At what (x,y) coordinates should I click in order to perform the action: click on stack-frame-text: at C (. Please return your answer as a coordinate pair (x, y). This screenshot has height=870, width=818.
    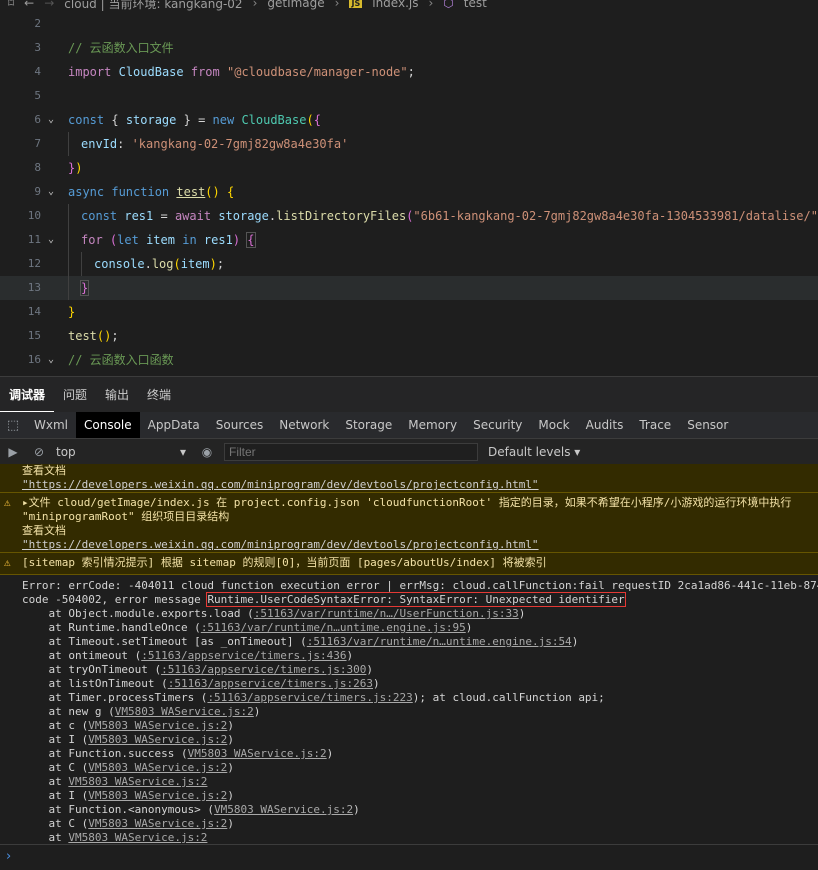
    Looking at the image, I should click on (55, 823).